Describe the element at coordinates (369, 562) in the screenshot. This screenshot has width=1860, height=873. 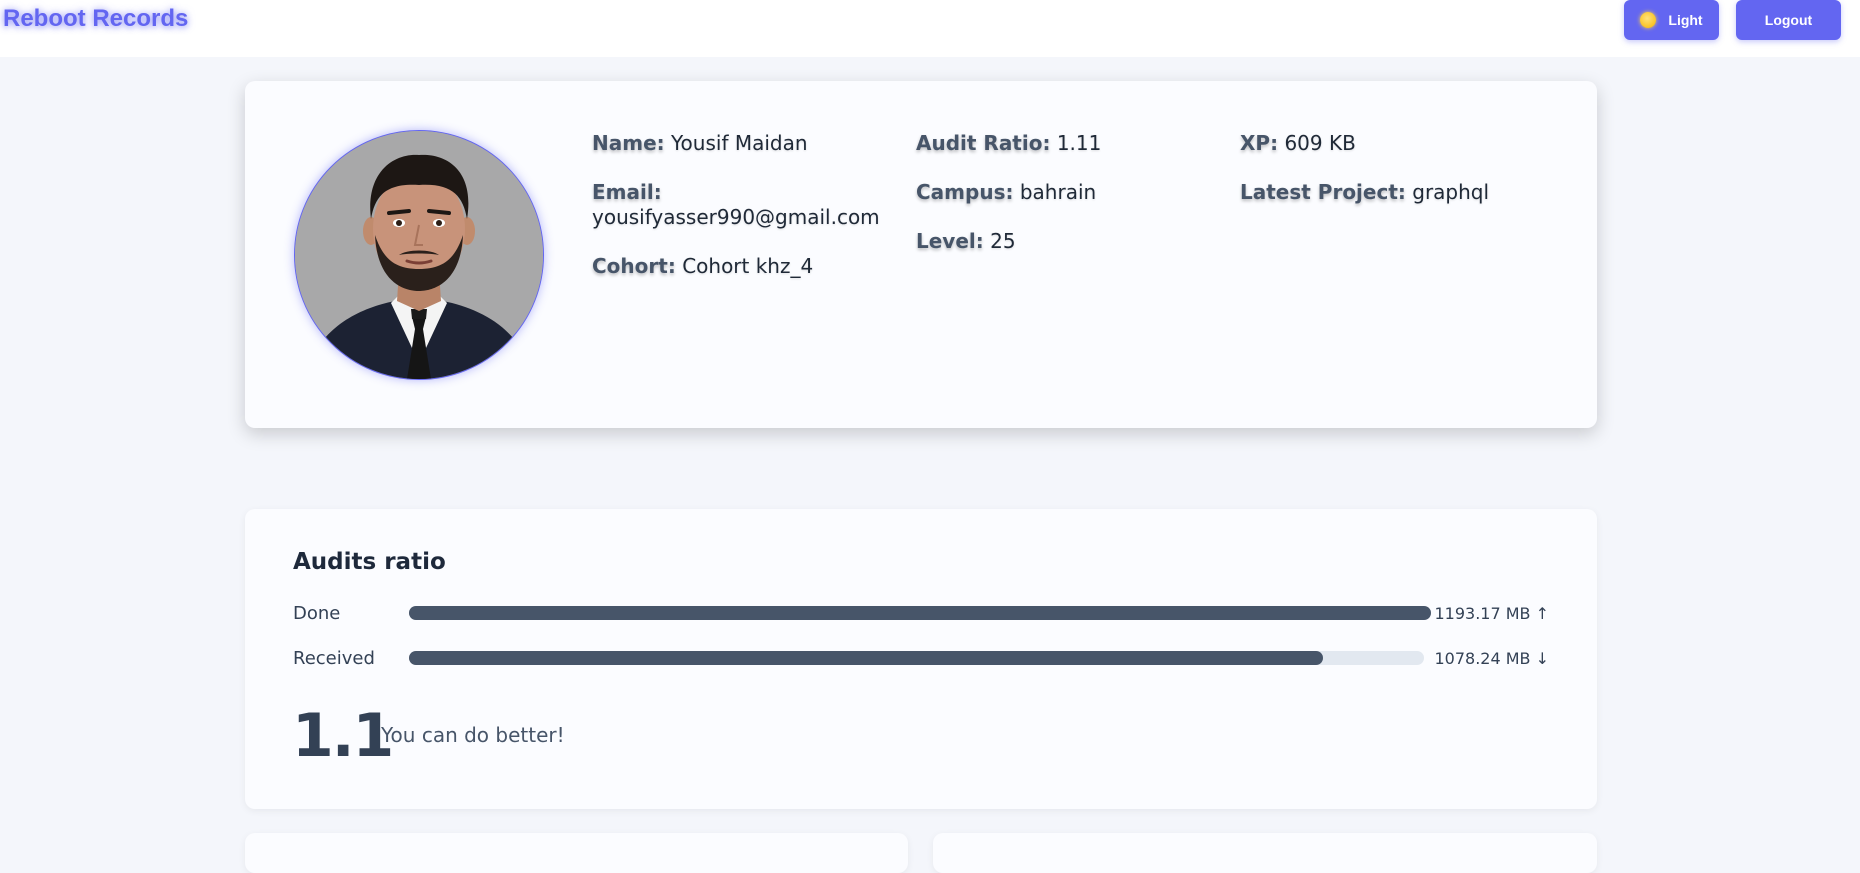
I see `audits-title: Audits ratio` at that location.